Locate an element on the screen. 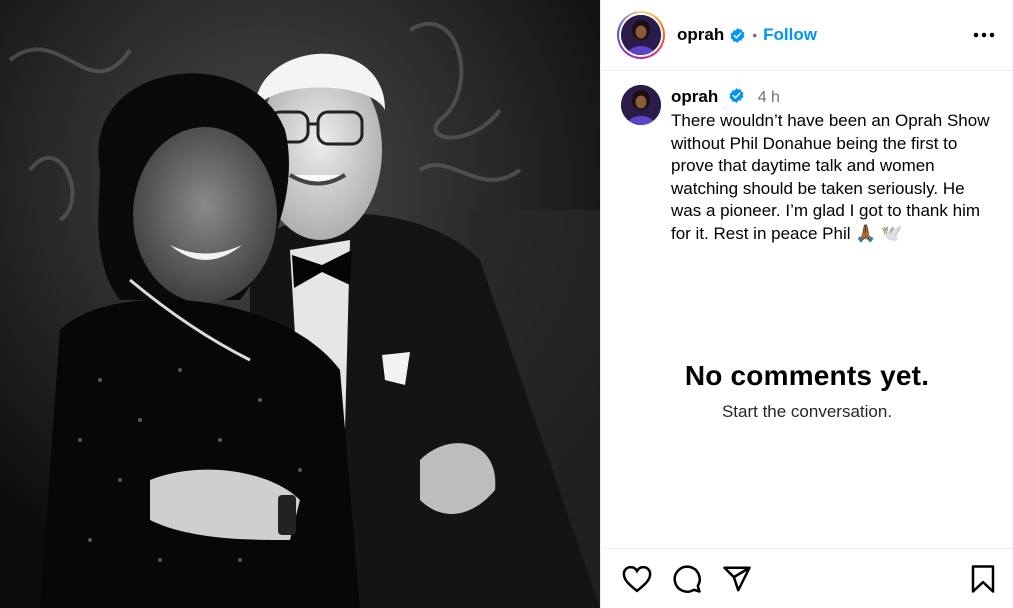 The width and height of the screenshot is (1013, 608). more-options-icon is located at coordinates (984, 35).